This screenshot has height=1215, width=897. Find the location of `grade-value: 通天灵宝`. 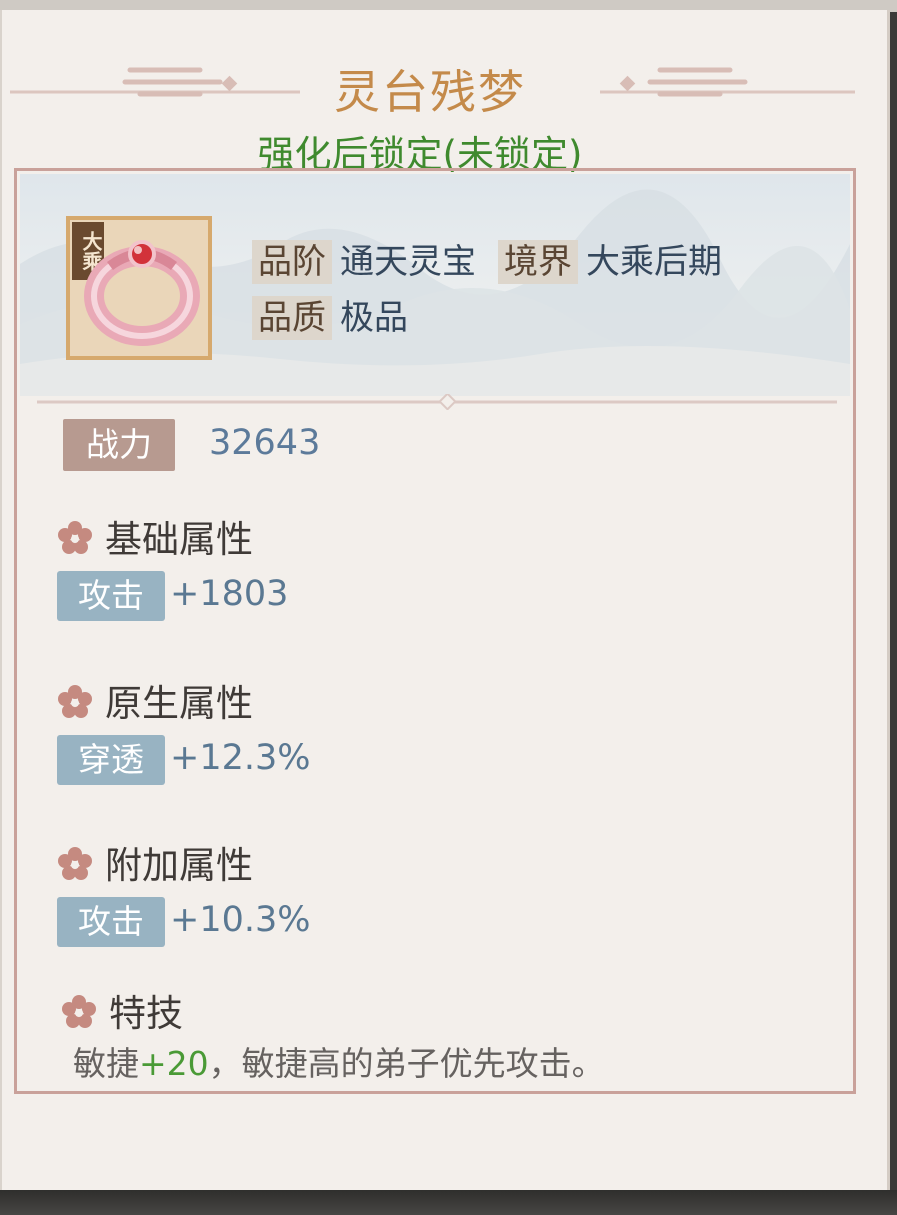

grade-value: 通天灵宝 is located at coordinates (408, 262).